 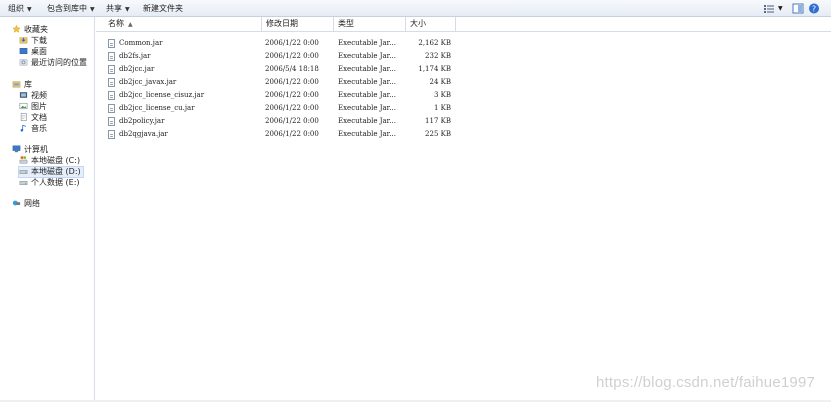 What do you see at coordinates (16, 8) in the screenshot?
I see `organize-label: 组织` at bounding box center [16, 8].